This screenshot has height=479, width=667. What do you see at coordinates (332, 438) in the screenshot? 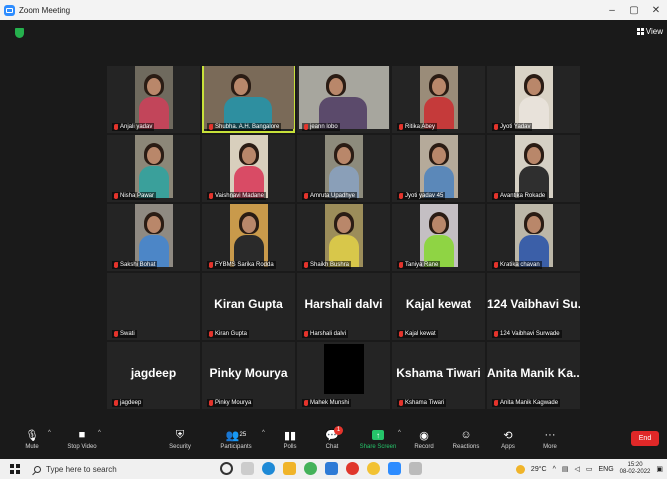
I see `chat-button: 💬 1 Chat` at bounding box center [332, 438].